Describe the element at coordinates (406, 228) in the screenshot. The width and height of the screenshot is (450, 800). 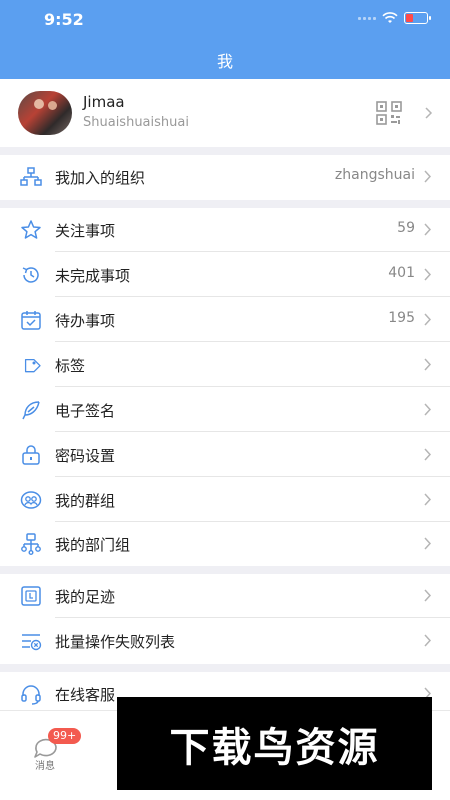
I see `menu-item-count: 59` at that location.